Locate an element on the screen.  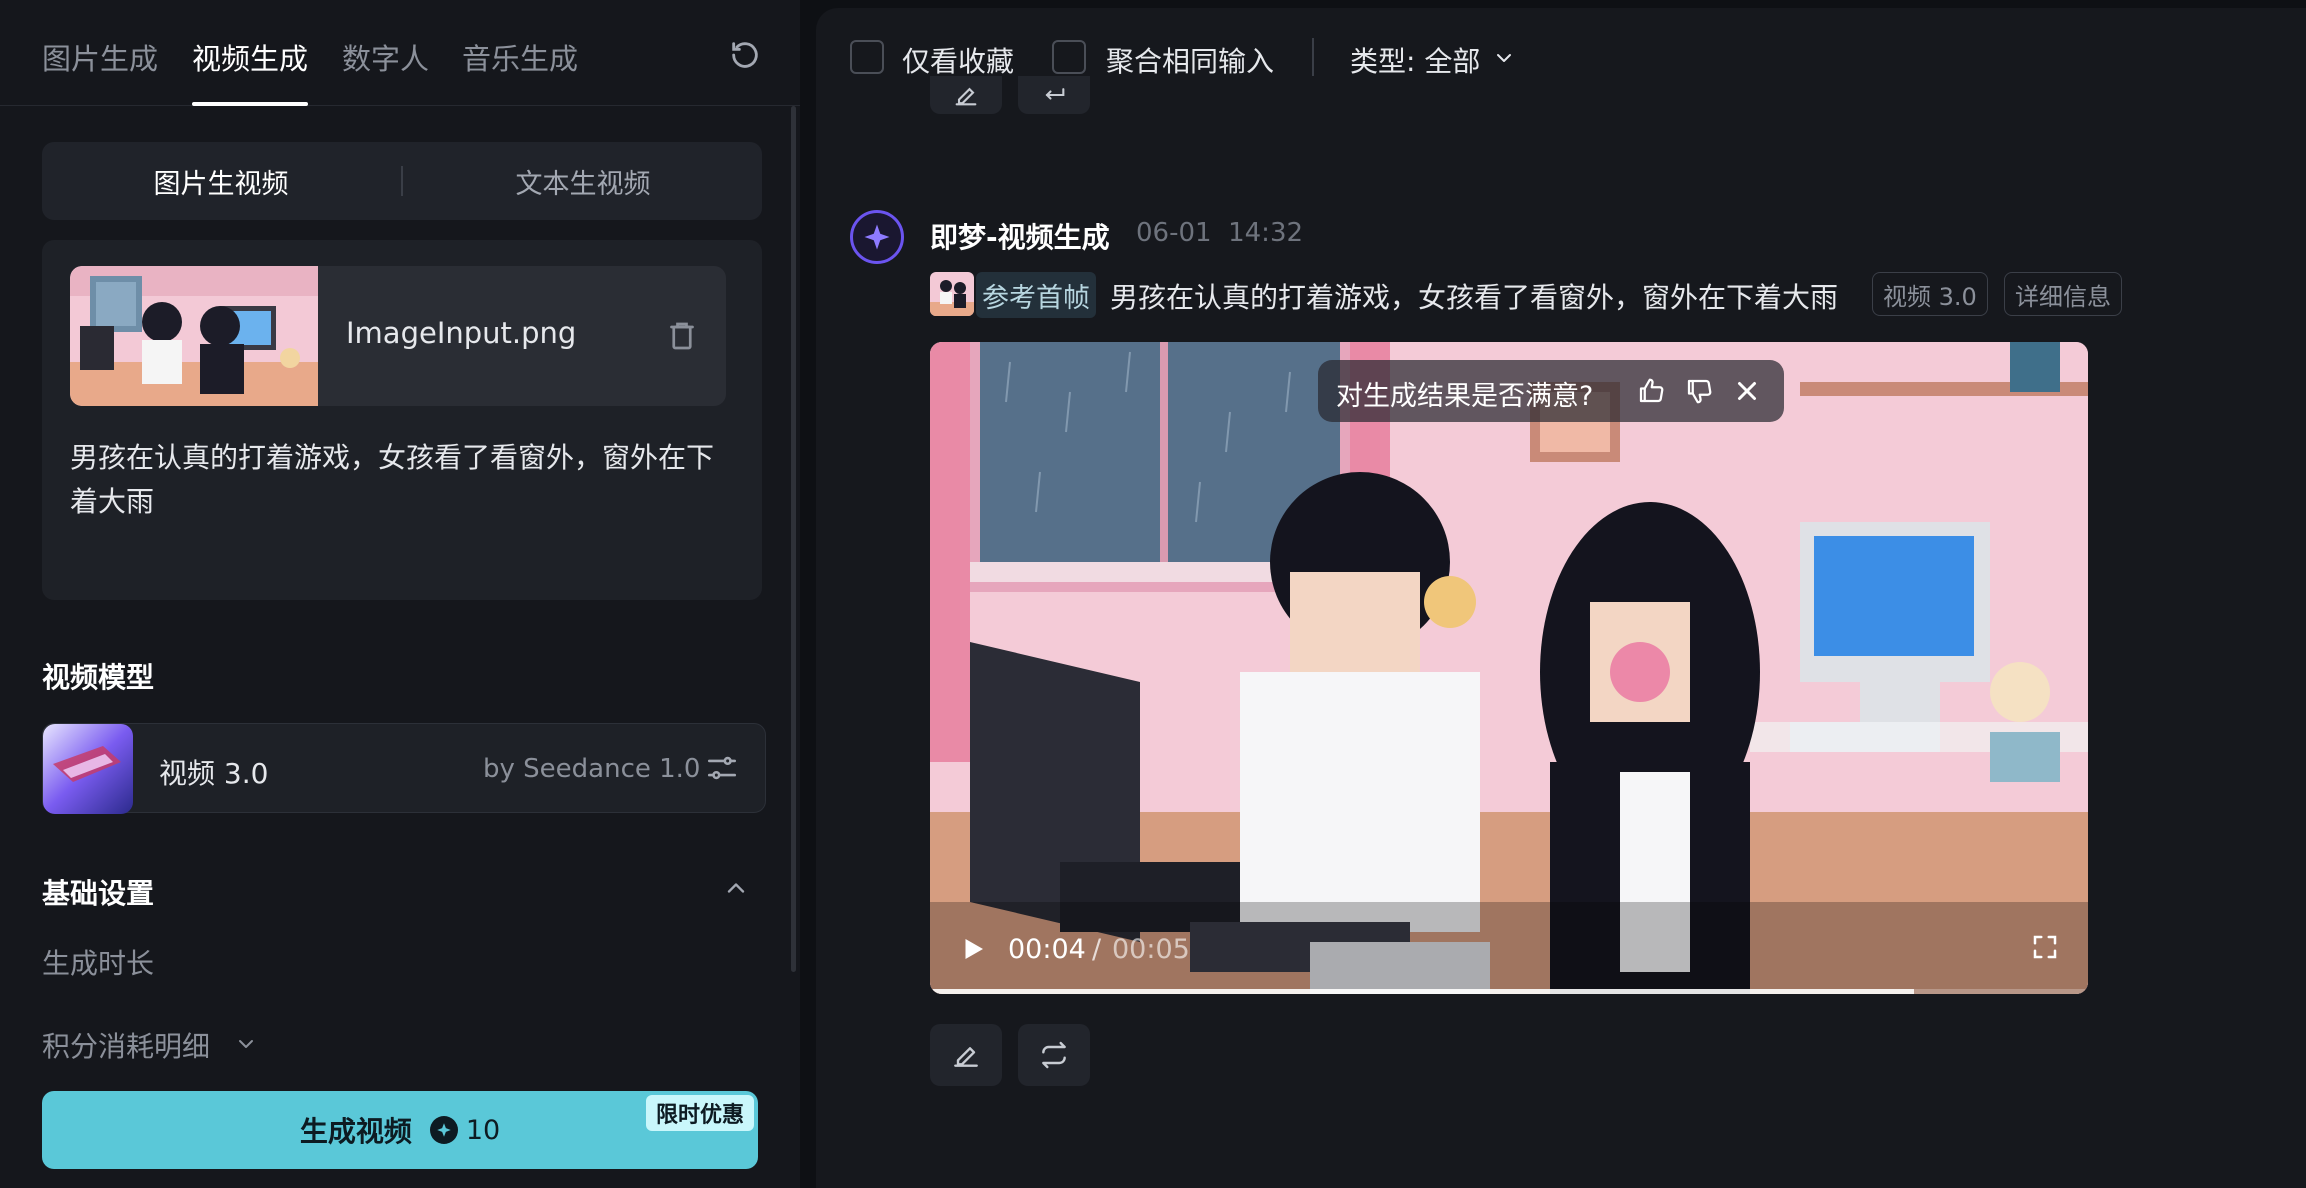
current-time: 00:04 is located at coordinates (1047, 949).